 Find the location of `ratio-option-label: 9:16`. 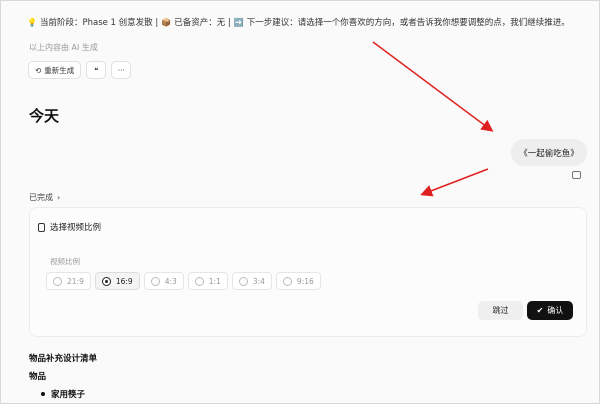

ratio-option-label: 9:16 is located at coordinates (305, 281).